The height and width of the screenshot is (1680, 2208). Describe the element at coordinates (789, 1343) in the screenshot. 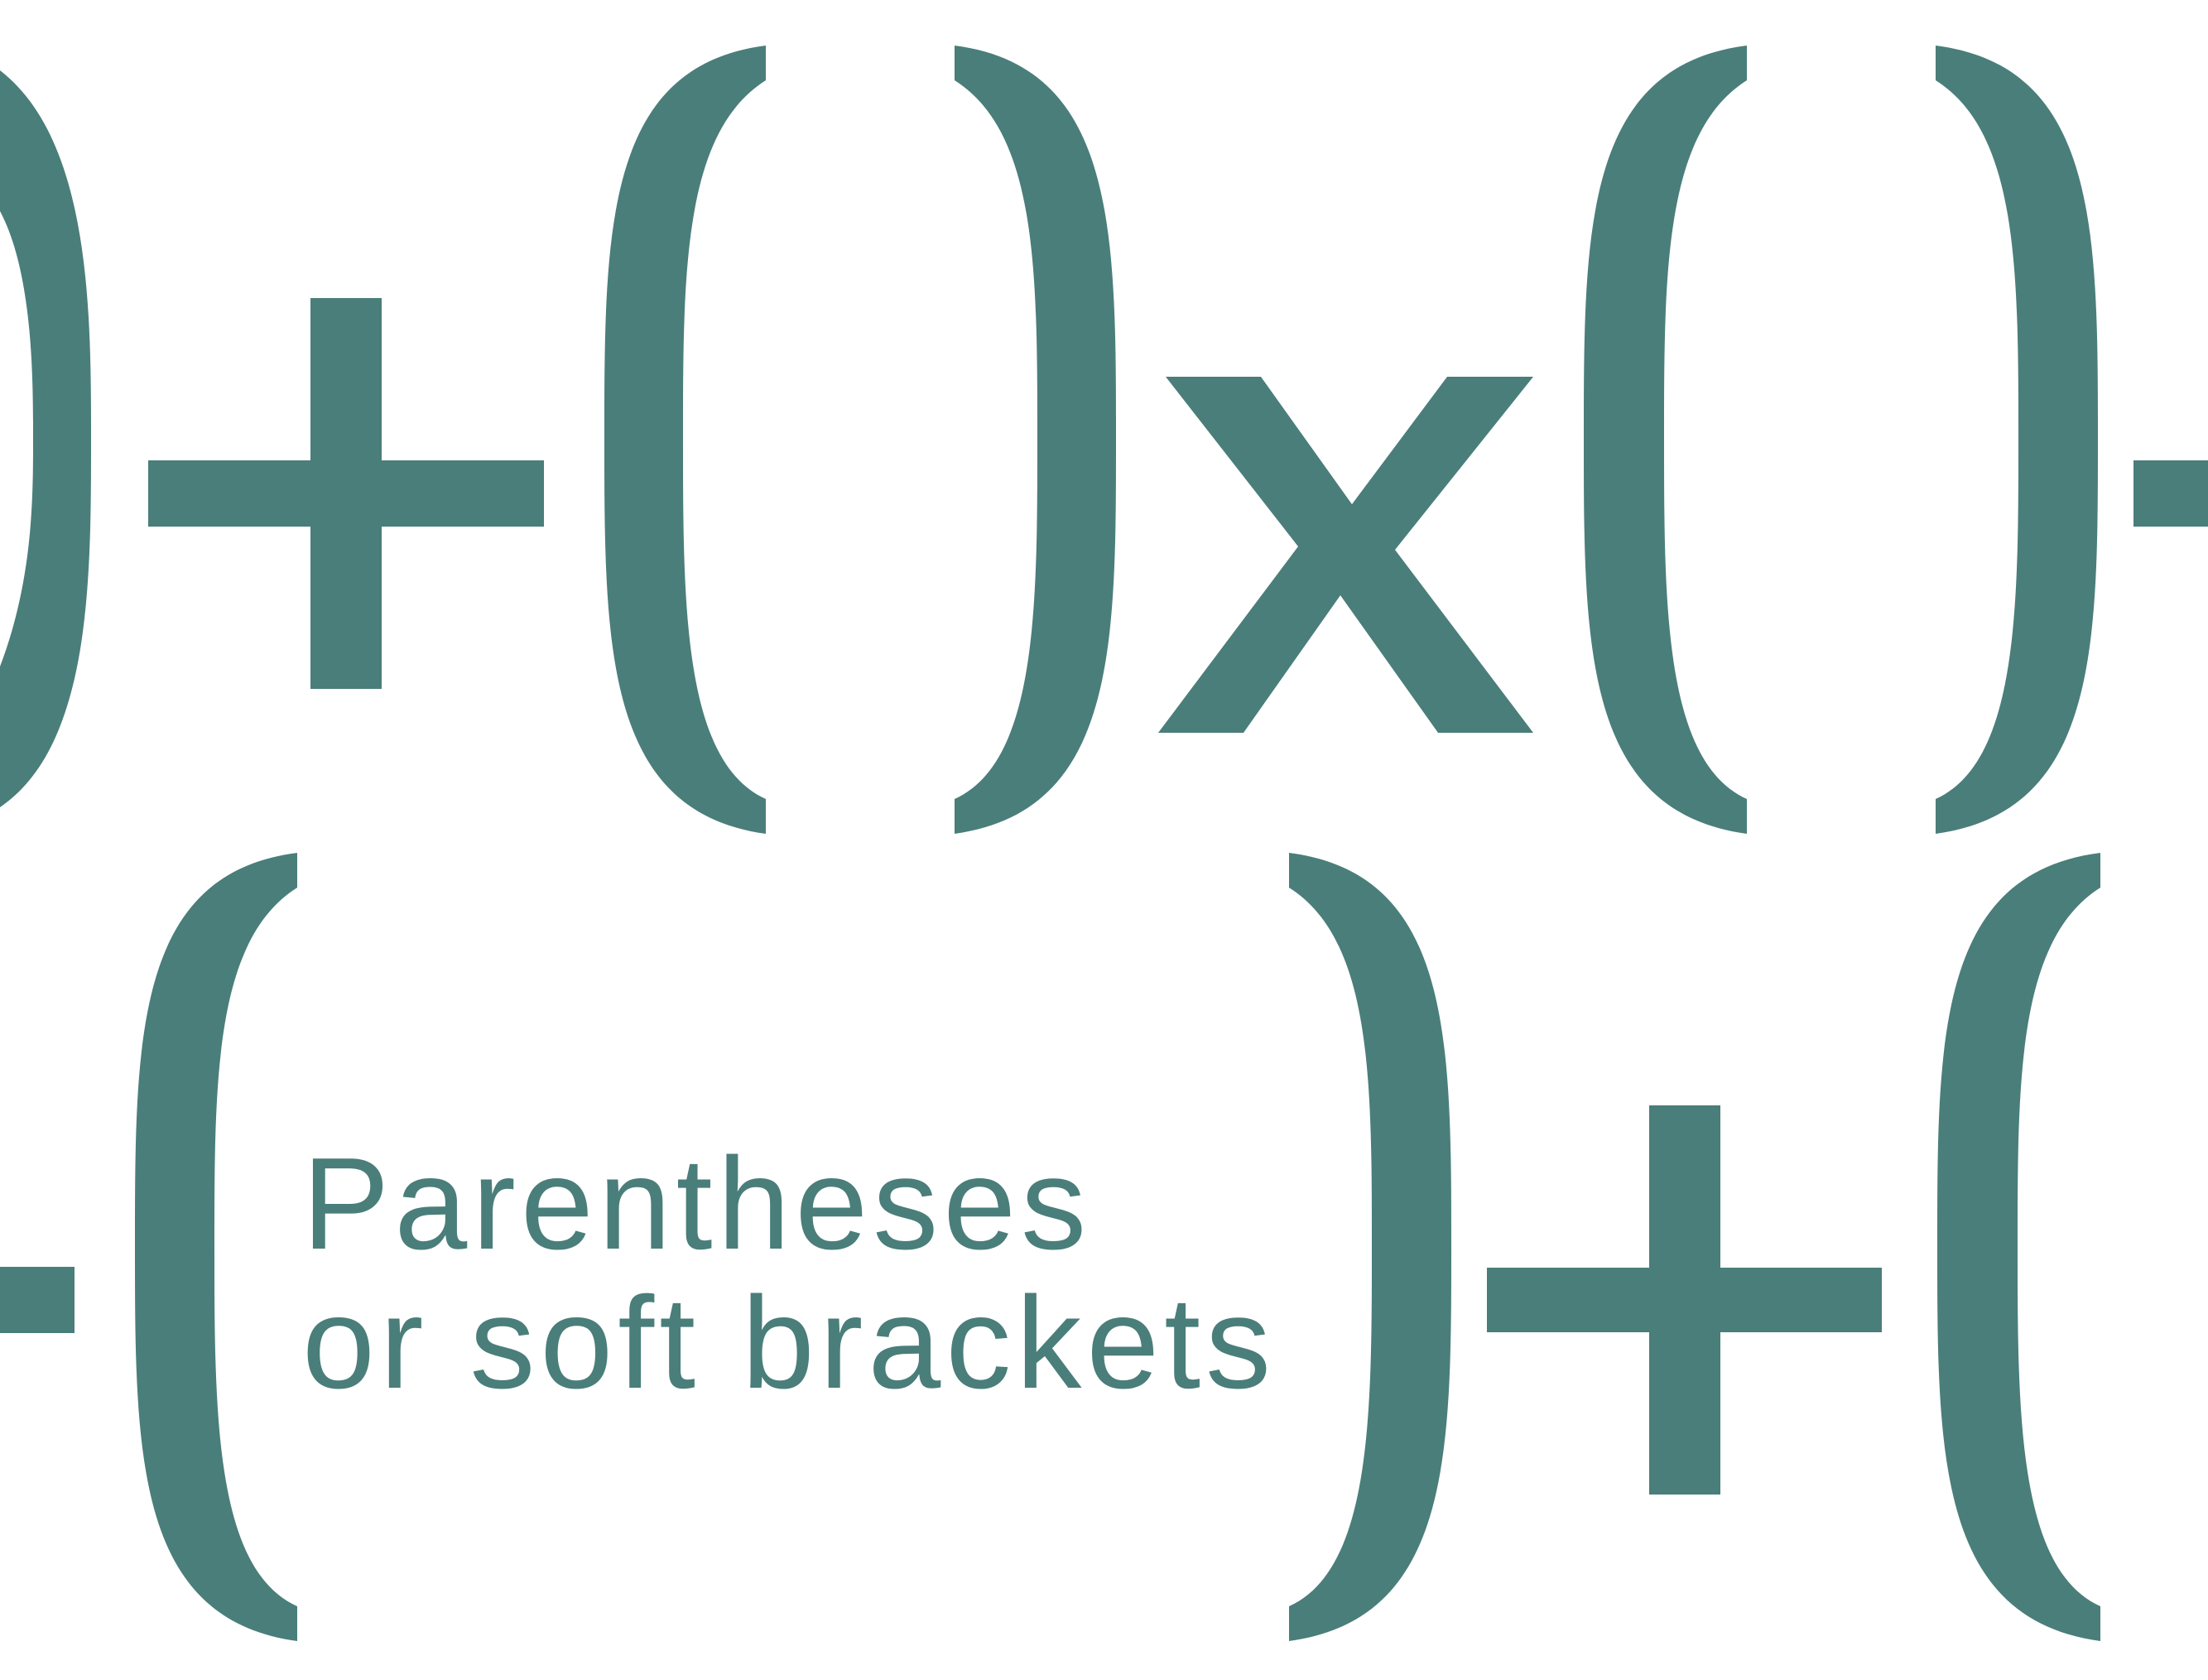

I see `caption-line-2: or soft brackets` at that location.